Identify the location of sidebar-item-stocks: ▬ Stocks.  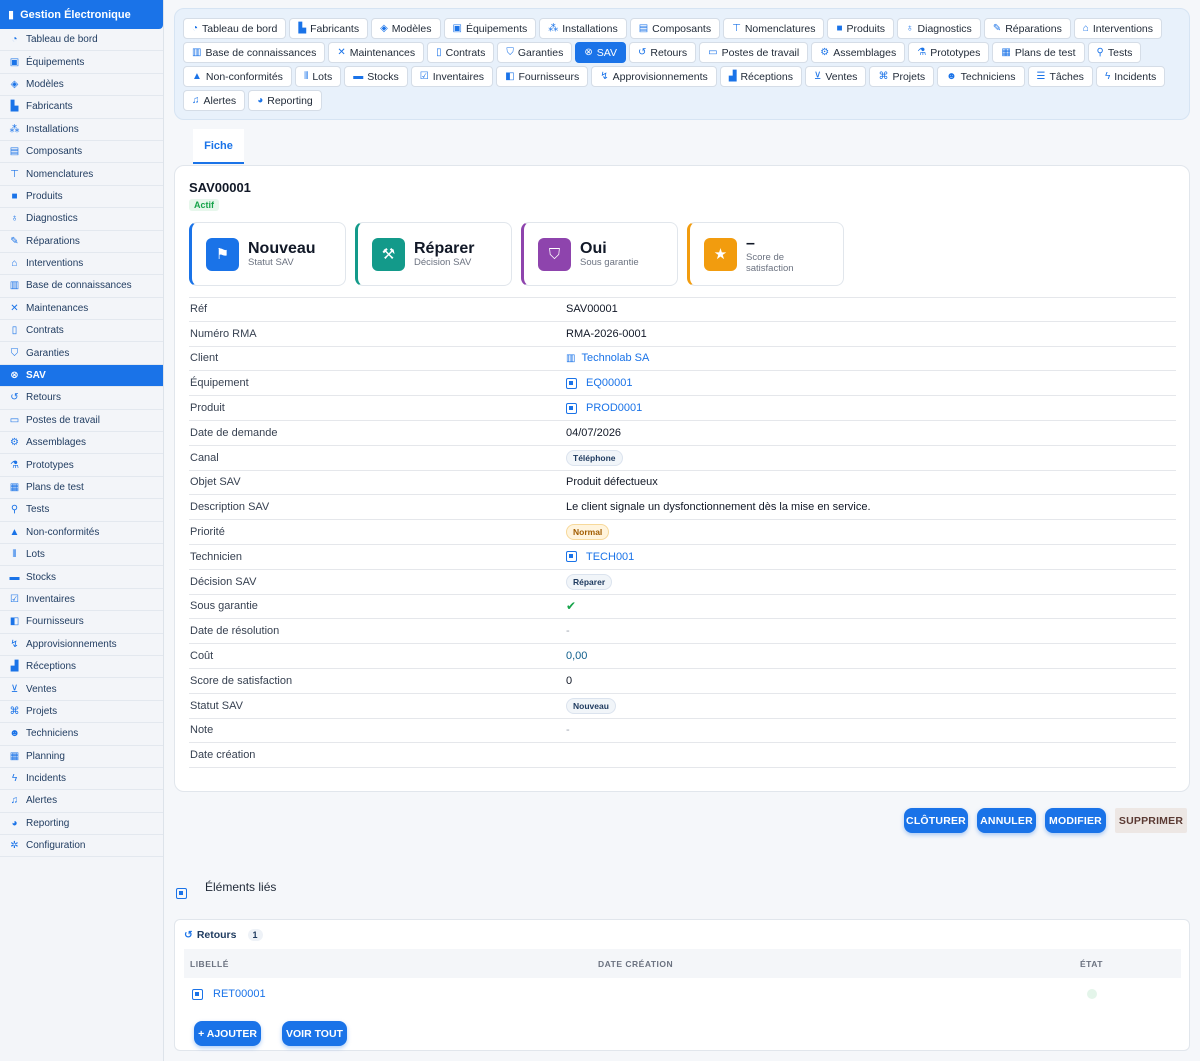
(81, 577).